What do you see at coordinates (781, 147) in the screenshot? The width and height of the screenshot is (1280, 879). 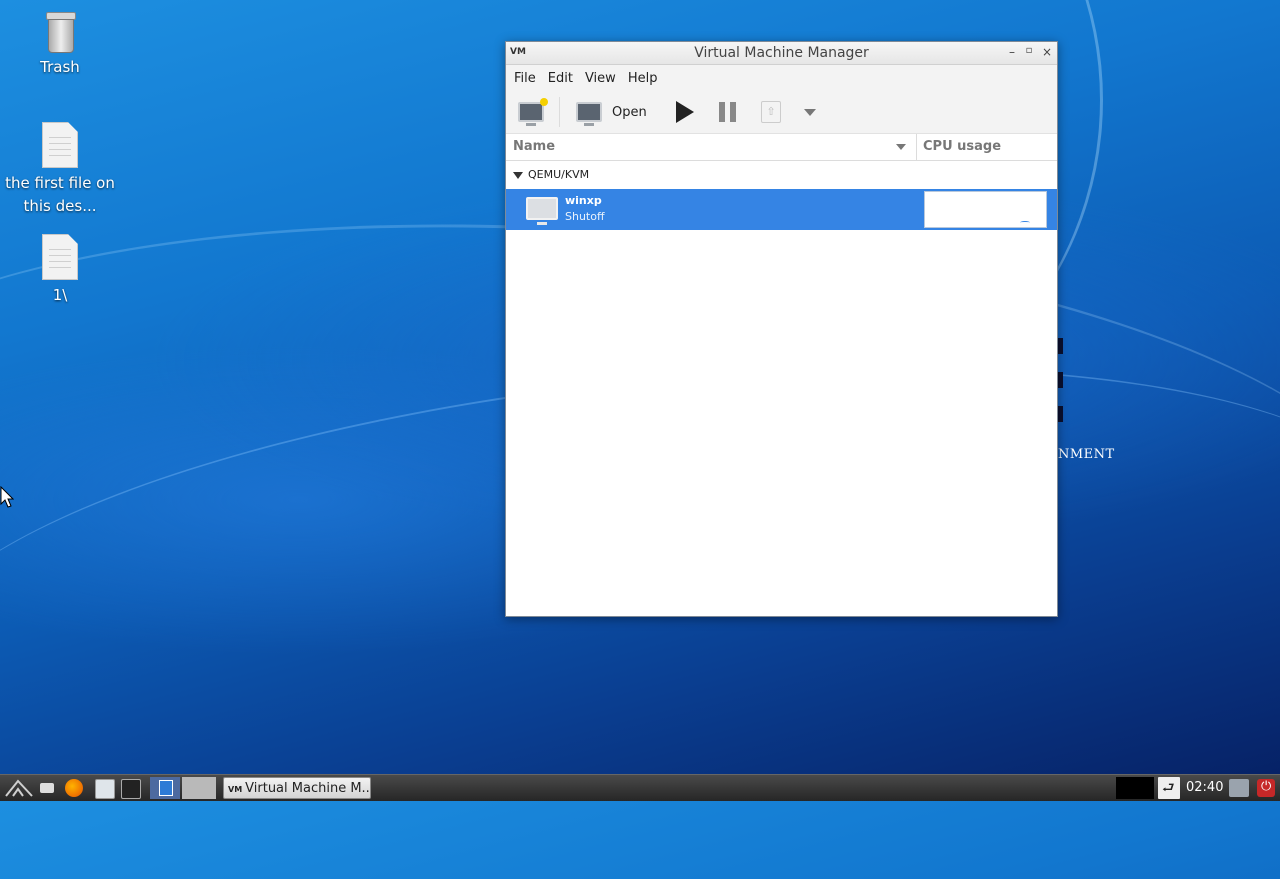 I see `column-header: Name CPU usage` at bounding box center [781, 147].